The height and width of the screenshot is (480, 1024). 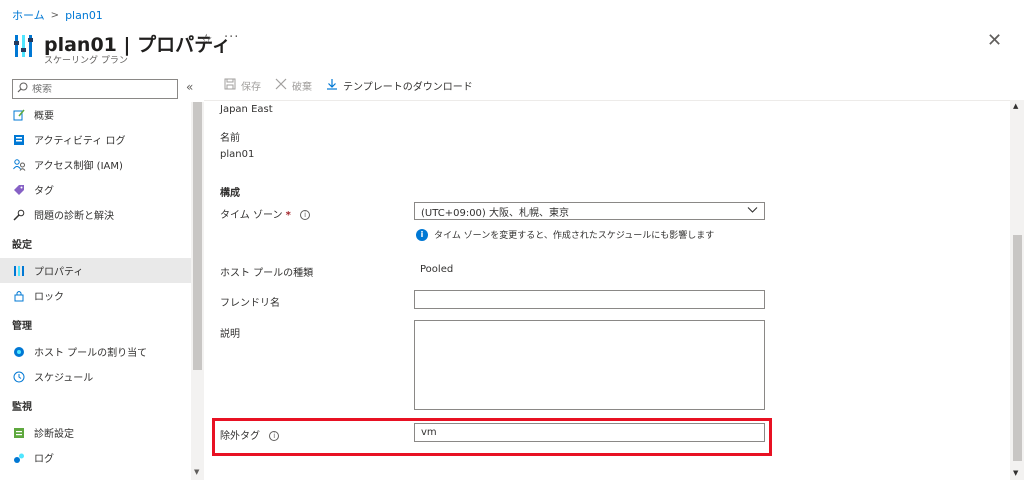 I want to click on timezone-selected-value: (UTC+09:00) 大阪、札幌、東京, so click(x=495, y=213).